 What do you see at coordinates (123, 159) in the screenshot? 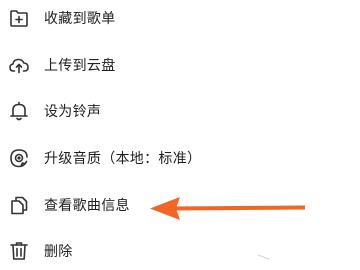
I see `menu-item-label: 升级音质（本地：标准）` at bounding box center [123, 159].